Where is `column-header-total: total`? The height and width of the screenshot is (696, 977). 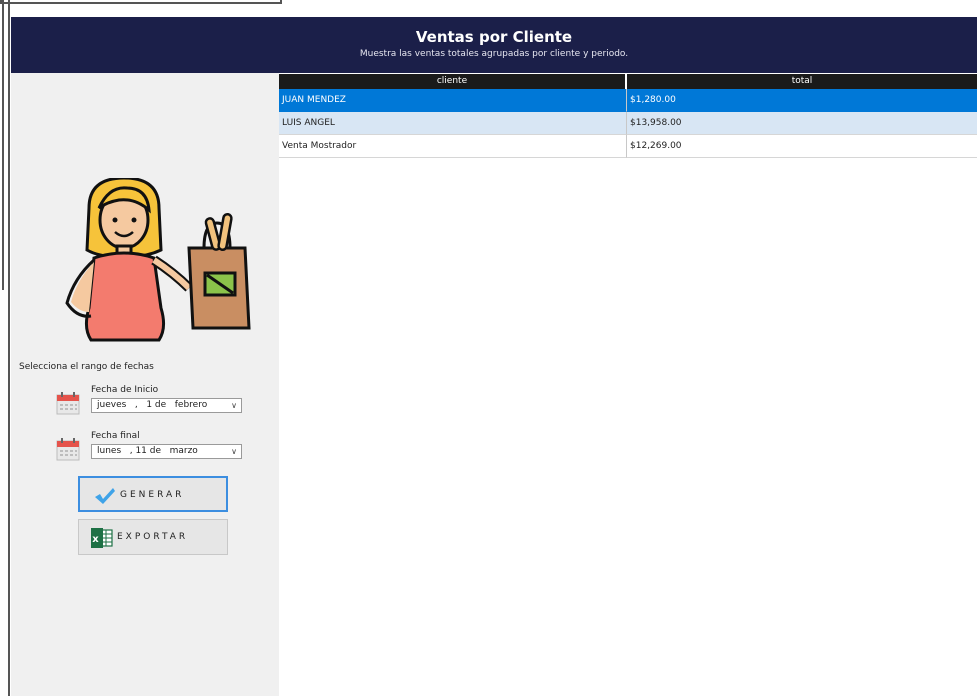 column-header-total: total is located at coordinates (802, 81).